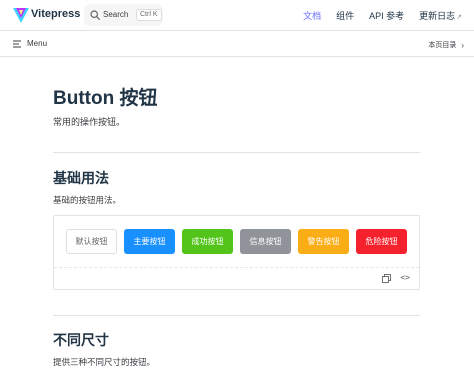 The height and width of the screenshot is (375, 474). I want to click on code-icon: <>, so click(405, 277).